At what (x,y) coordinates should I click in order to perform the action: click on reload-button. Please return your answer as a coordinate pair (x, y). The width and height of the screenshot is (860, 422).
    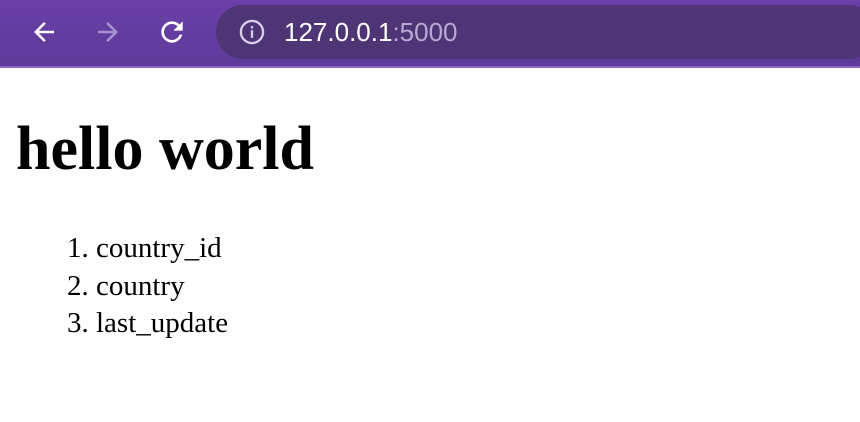
    Looking at the image, I should click on (172, 32).